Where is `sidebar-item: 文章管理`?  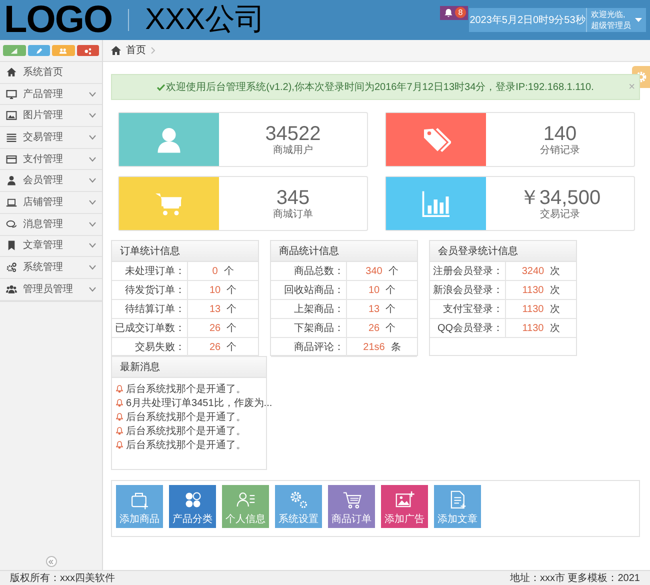 sidebar-item: 文章管理 is located at coordinates (51, 247).